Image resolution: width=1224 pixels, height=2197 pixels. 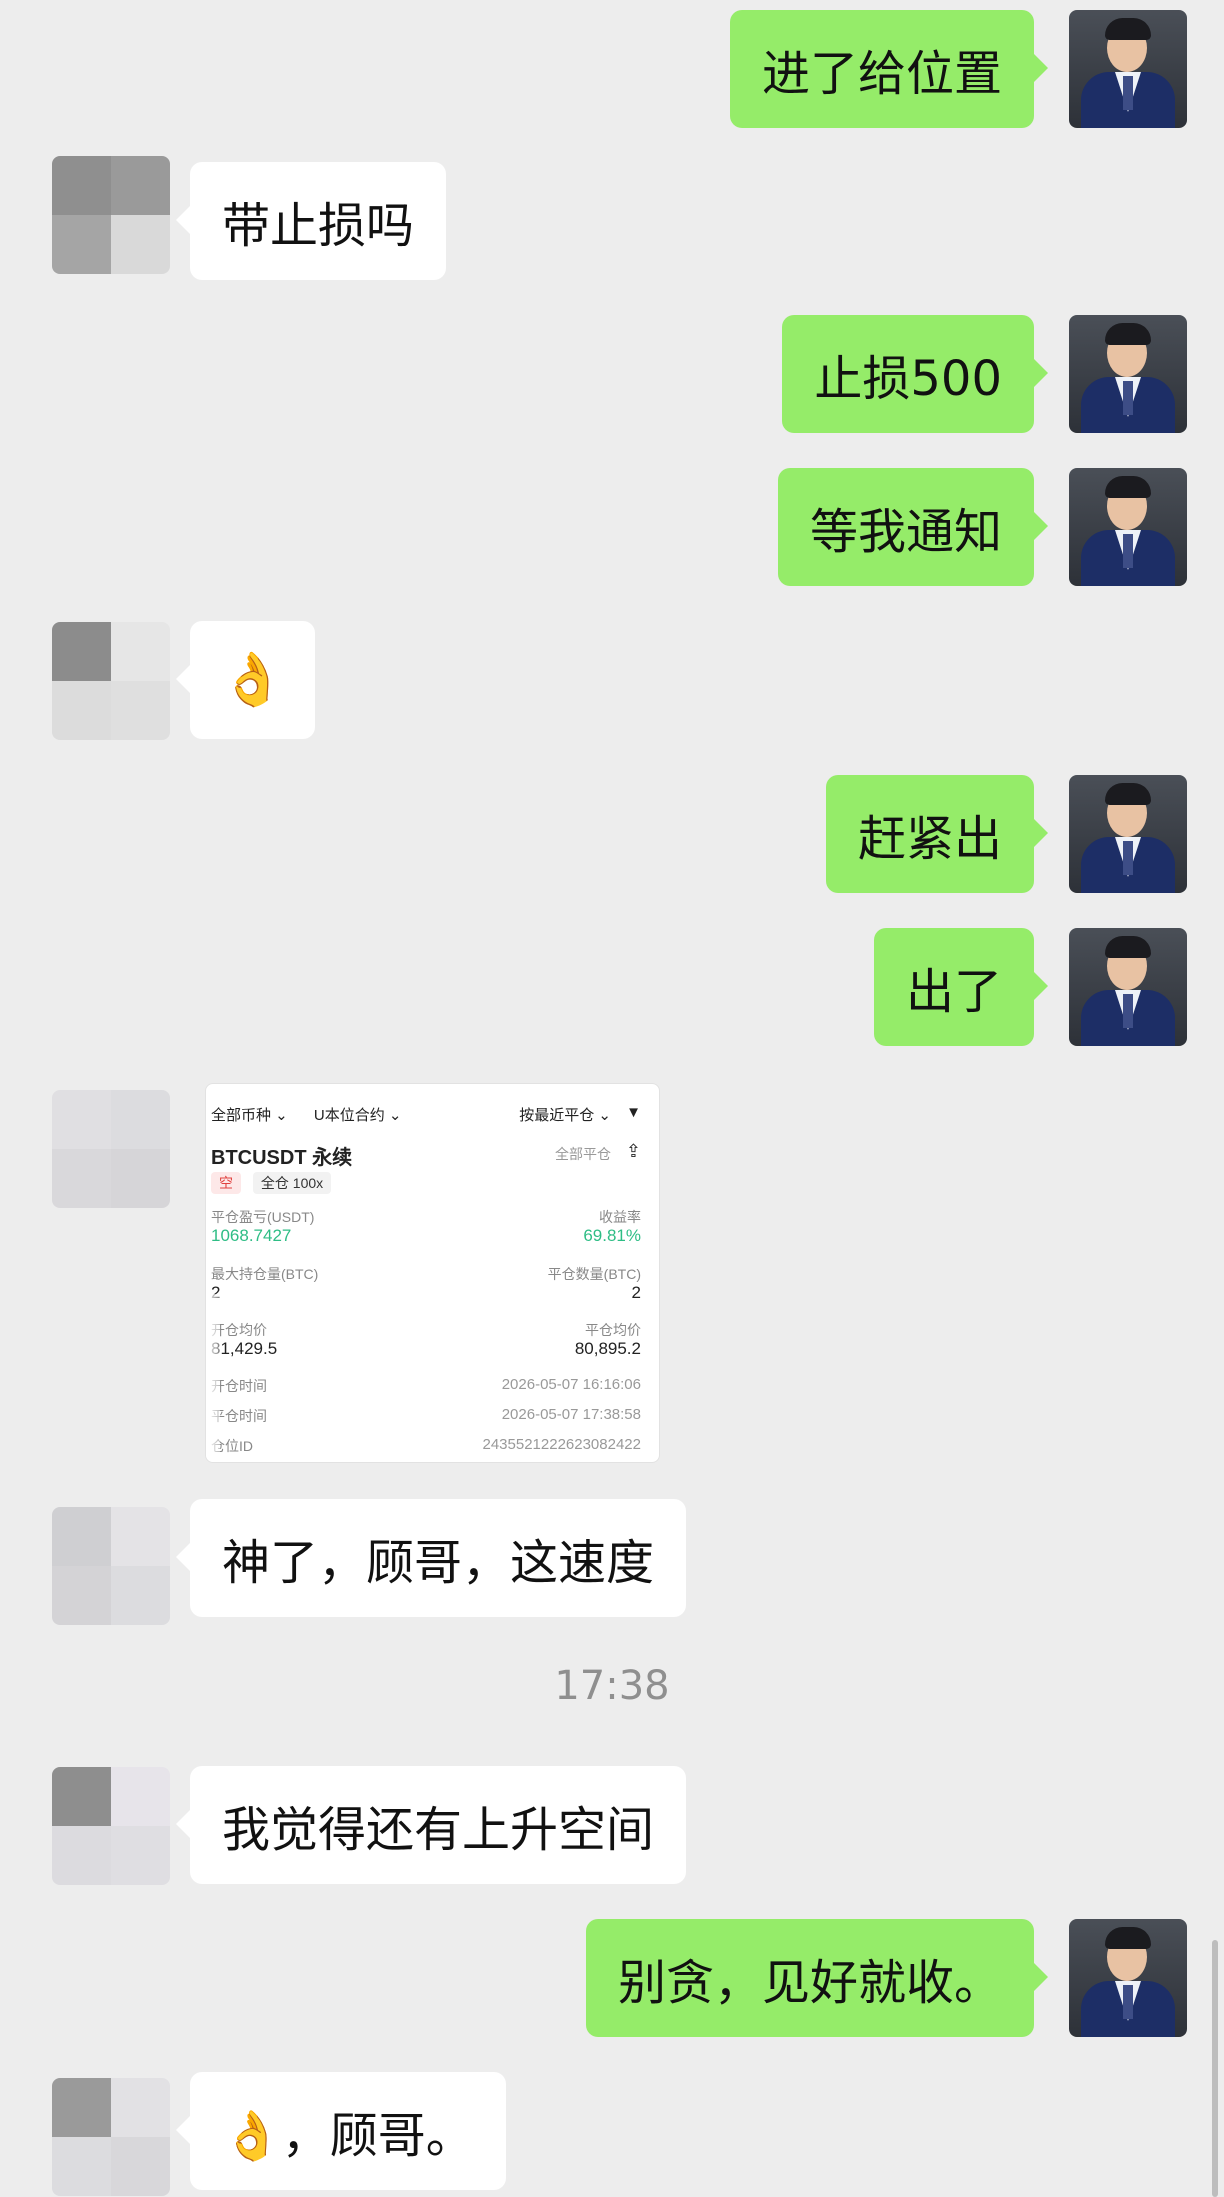 What do you see at coordinates (571, 1384) in the screenshot?
I see `open-time-value: 2026-05-07 16:16:06` at bounding box center [571, 1384].